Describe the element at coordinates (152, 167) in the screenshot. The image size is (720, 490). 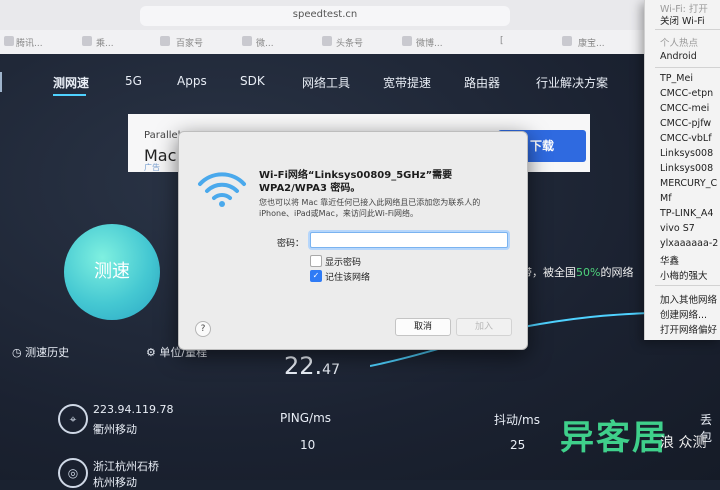
I see `ad-tag: 广告` at that location.